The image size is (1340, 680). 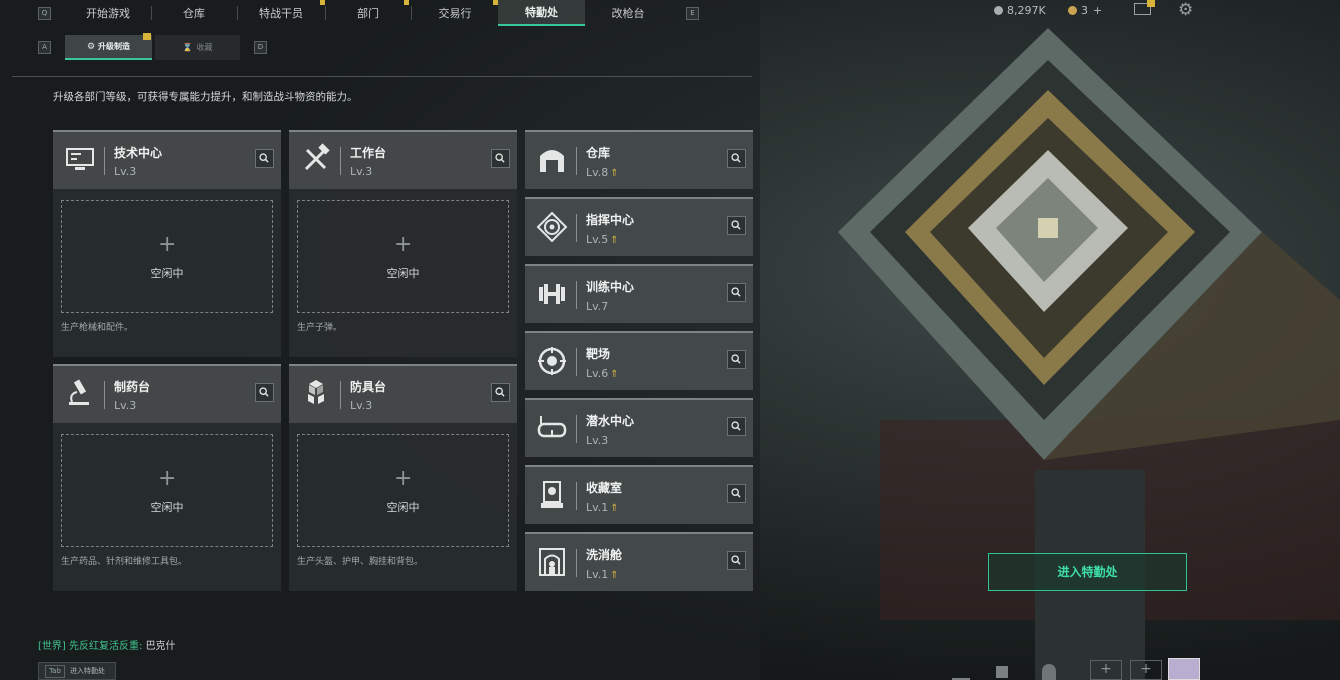 I want to click on settings-gear-icon: ⚙, so click(x=1185, y=10).